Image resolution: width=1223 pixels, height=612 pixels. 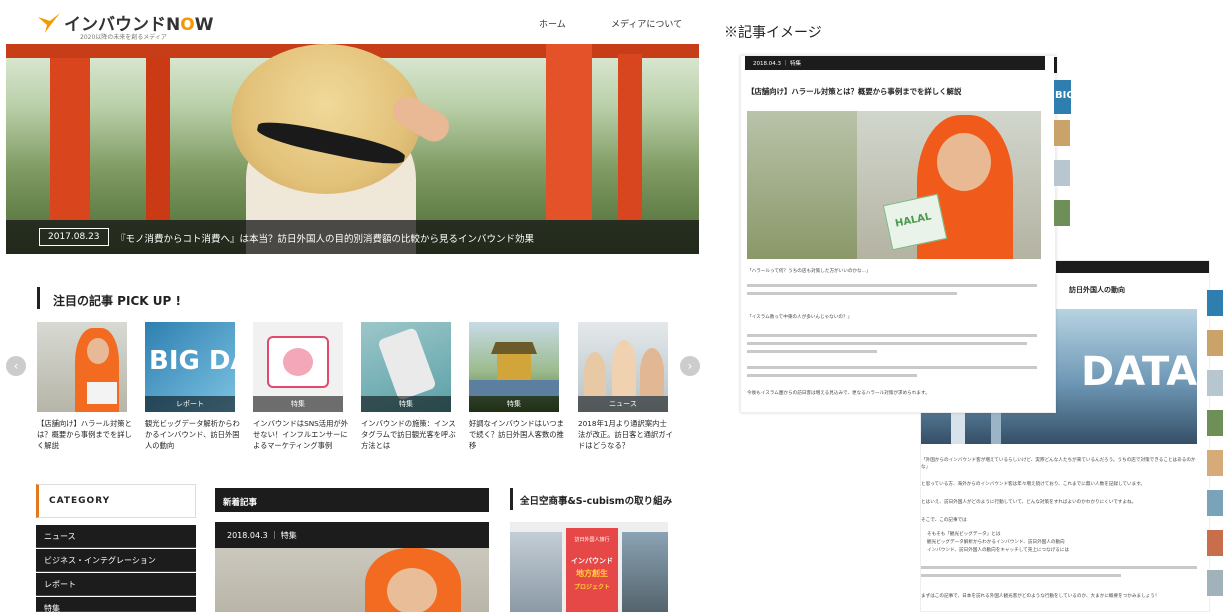 I want to click on pickup-bar, so click(x=38, y=298).